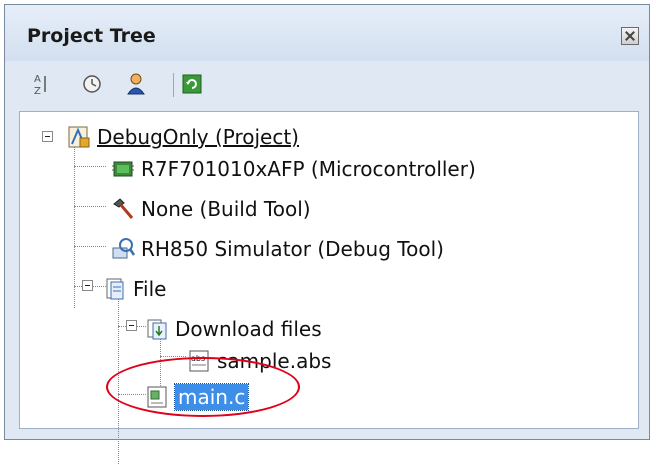  What do you see at coordinates (630, 36) in the screenshot?
I see `close-icon` at bounding box center [630, 36].